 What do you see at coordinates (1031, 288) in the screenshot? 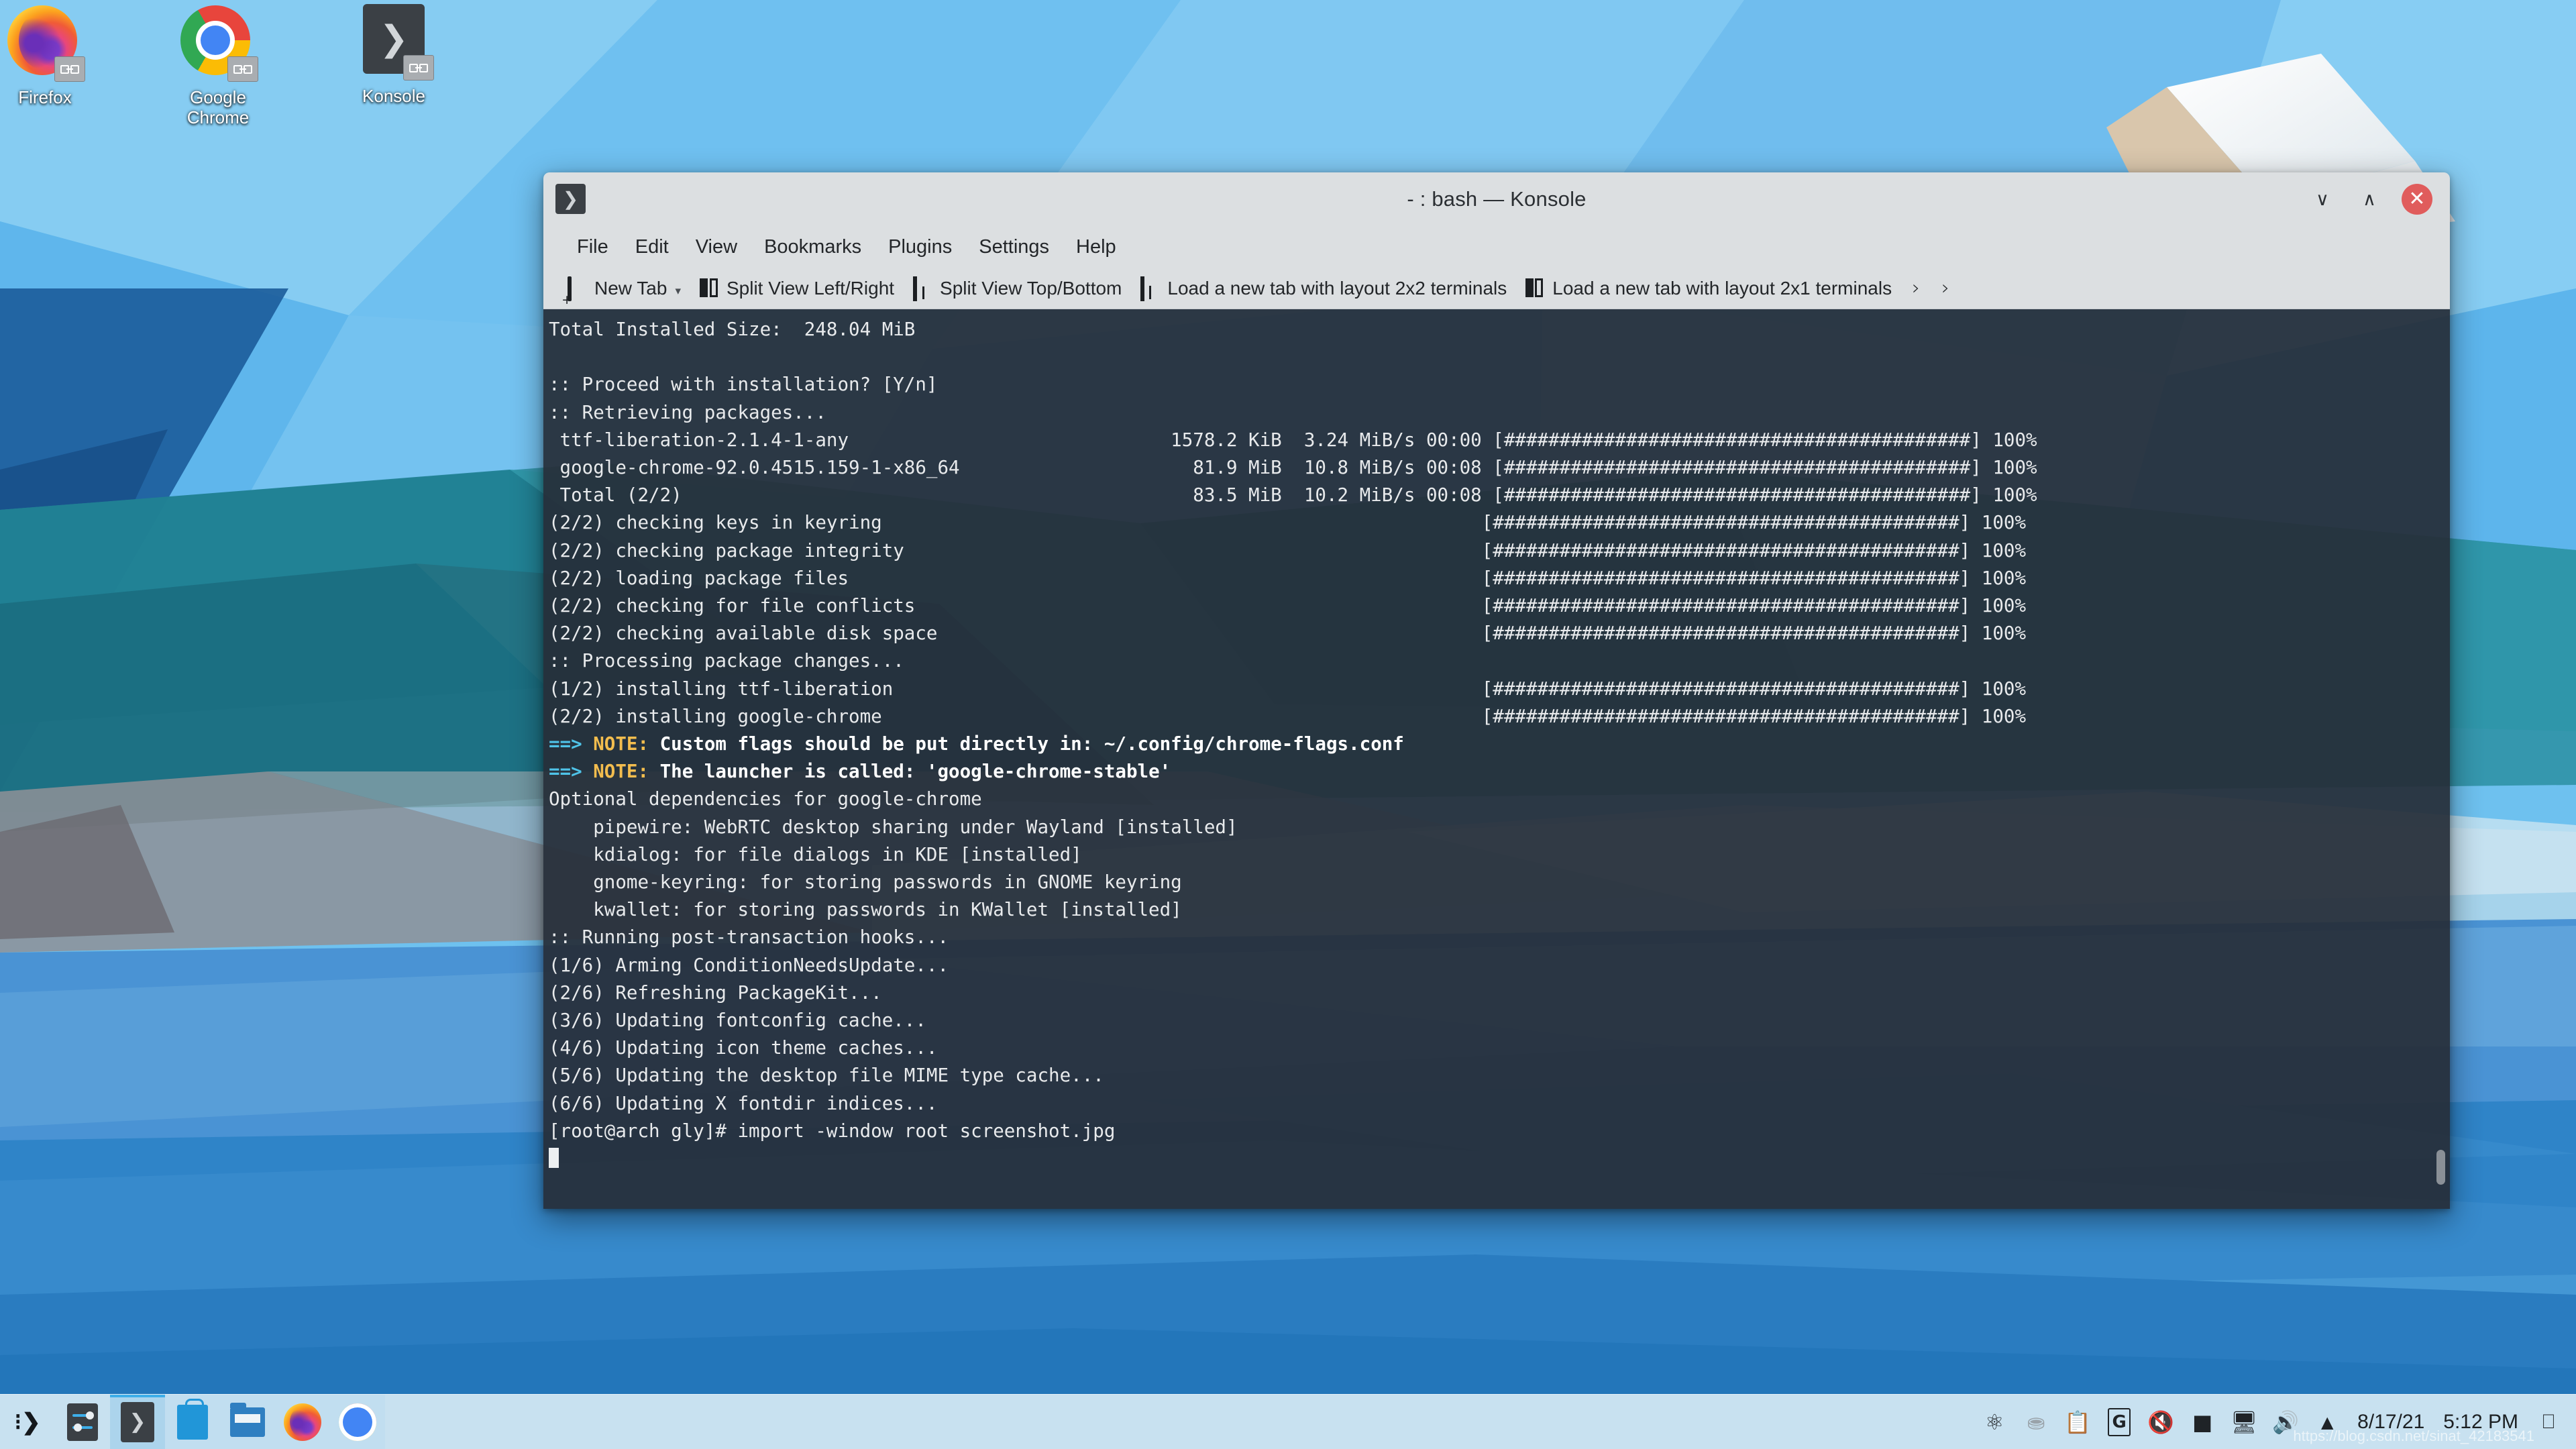
I see `toolbar-button-label: Split View Top/Bottom` at bounding box center [1031, 288].